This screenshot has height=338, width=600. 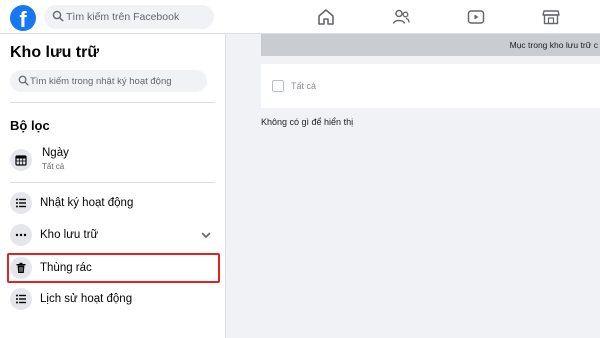 I want to click on empty-state-text: Không có gì để hiển thị, so click(x=307, y=122).